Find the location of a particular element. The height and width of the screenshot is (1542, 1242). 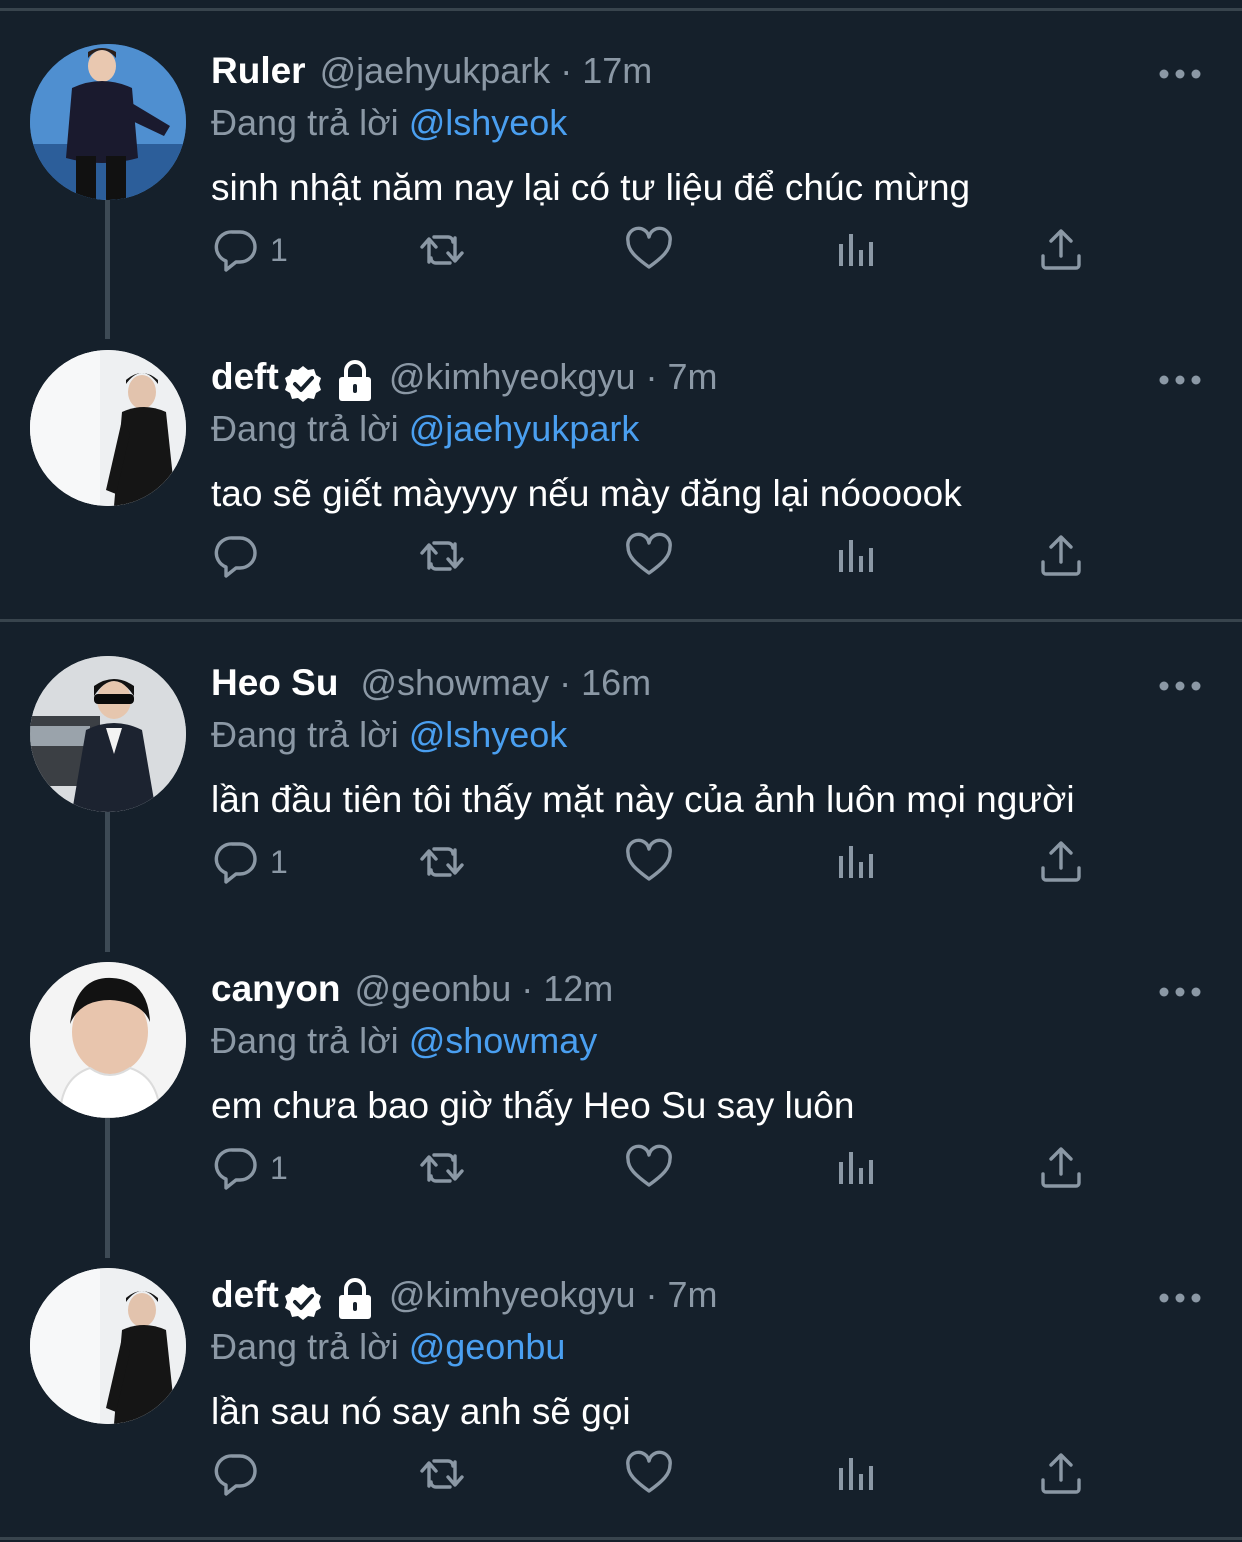

replying-to: Đang trả lời @geonbu is located at coordinates (388, 1347).